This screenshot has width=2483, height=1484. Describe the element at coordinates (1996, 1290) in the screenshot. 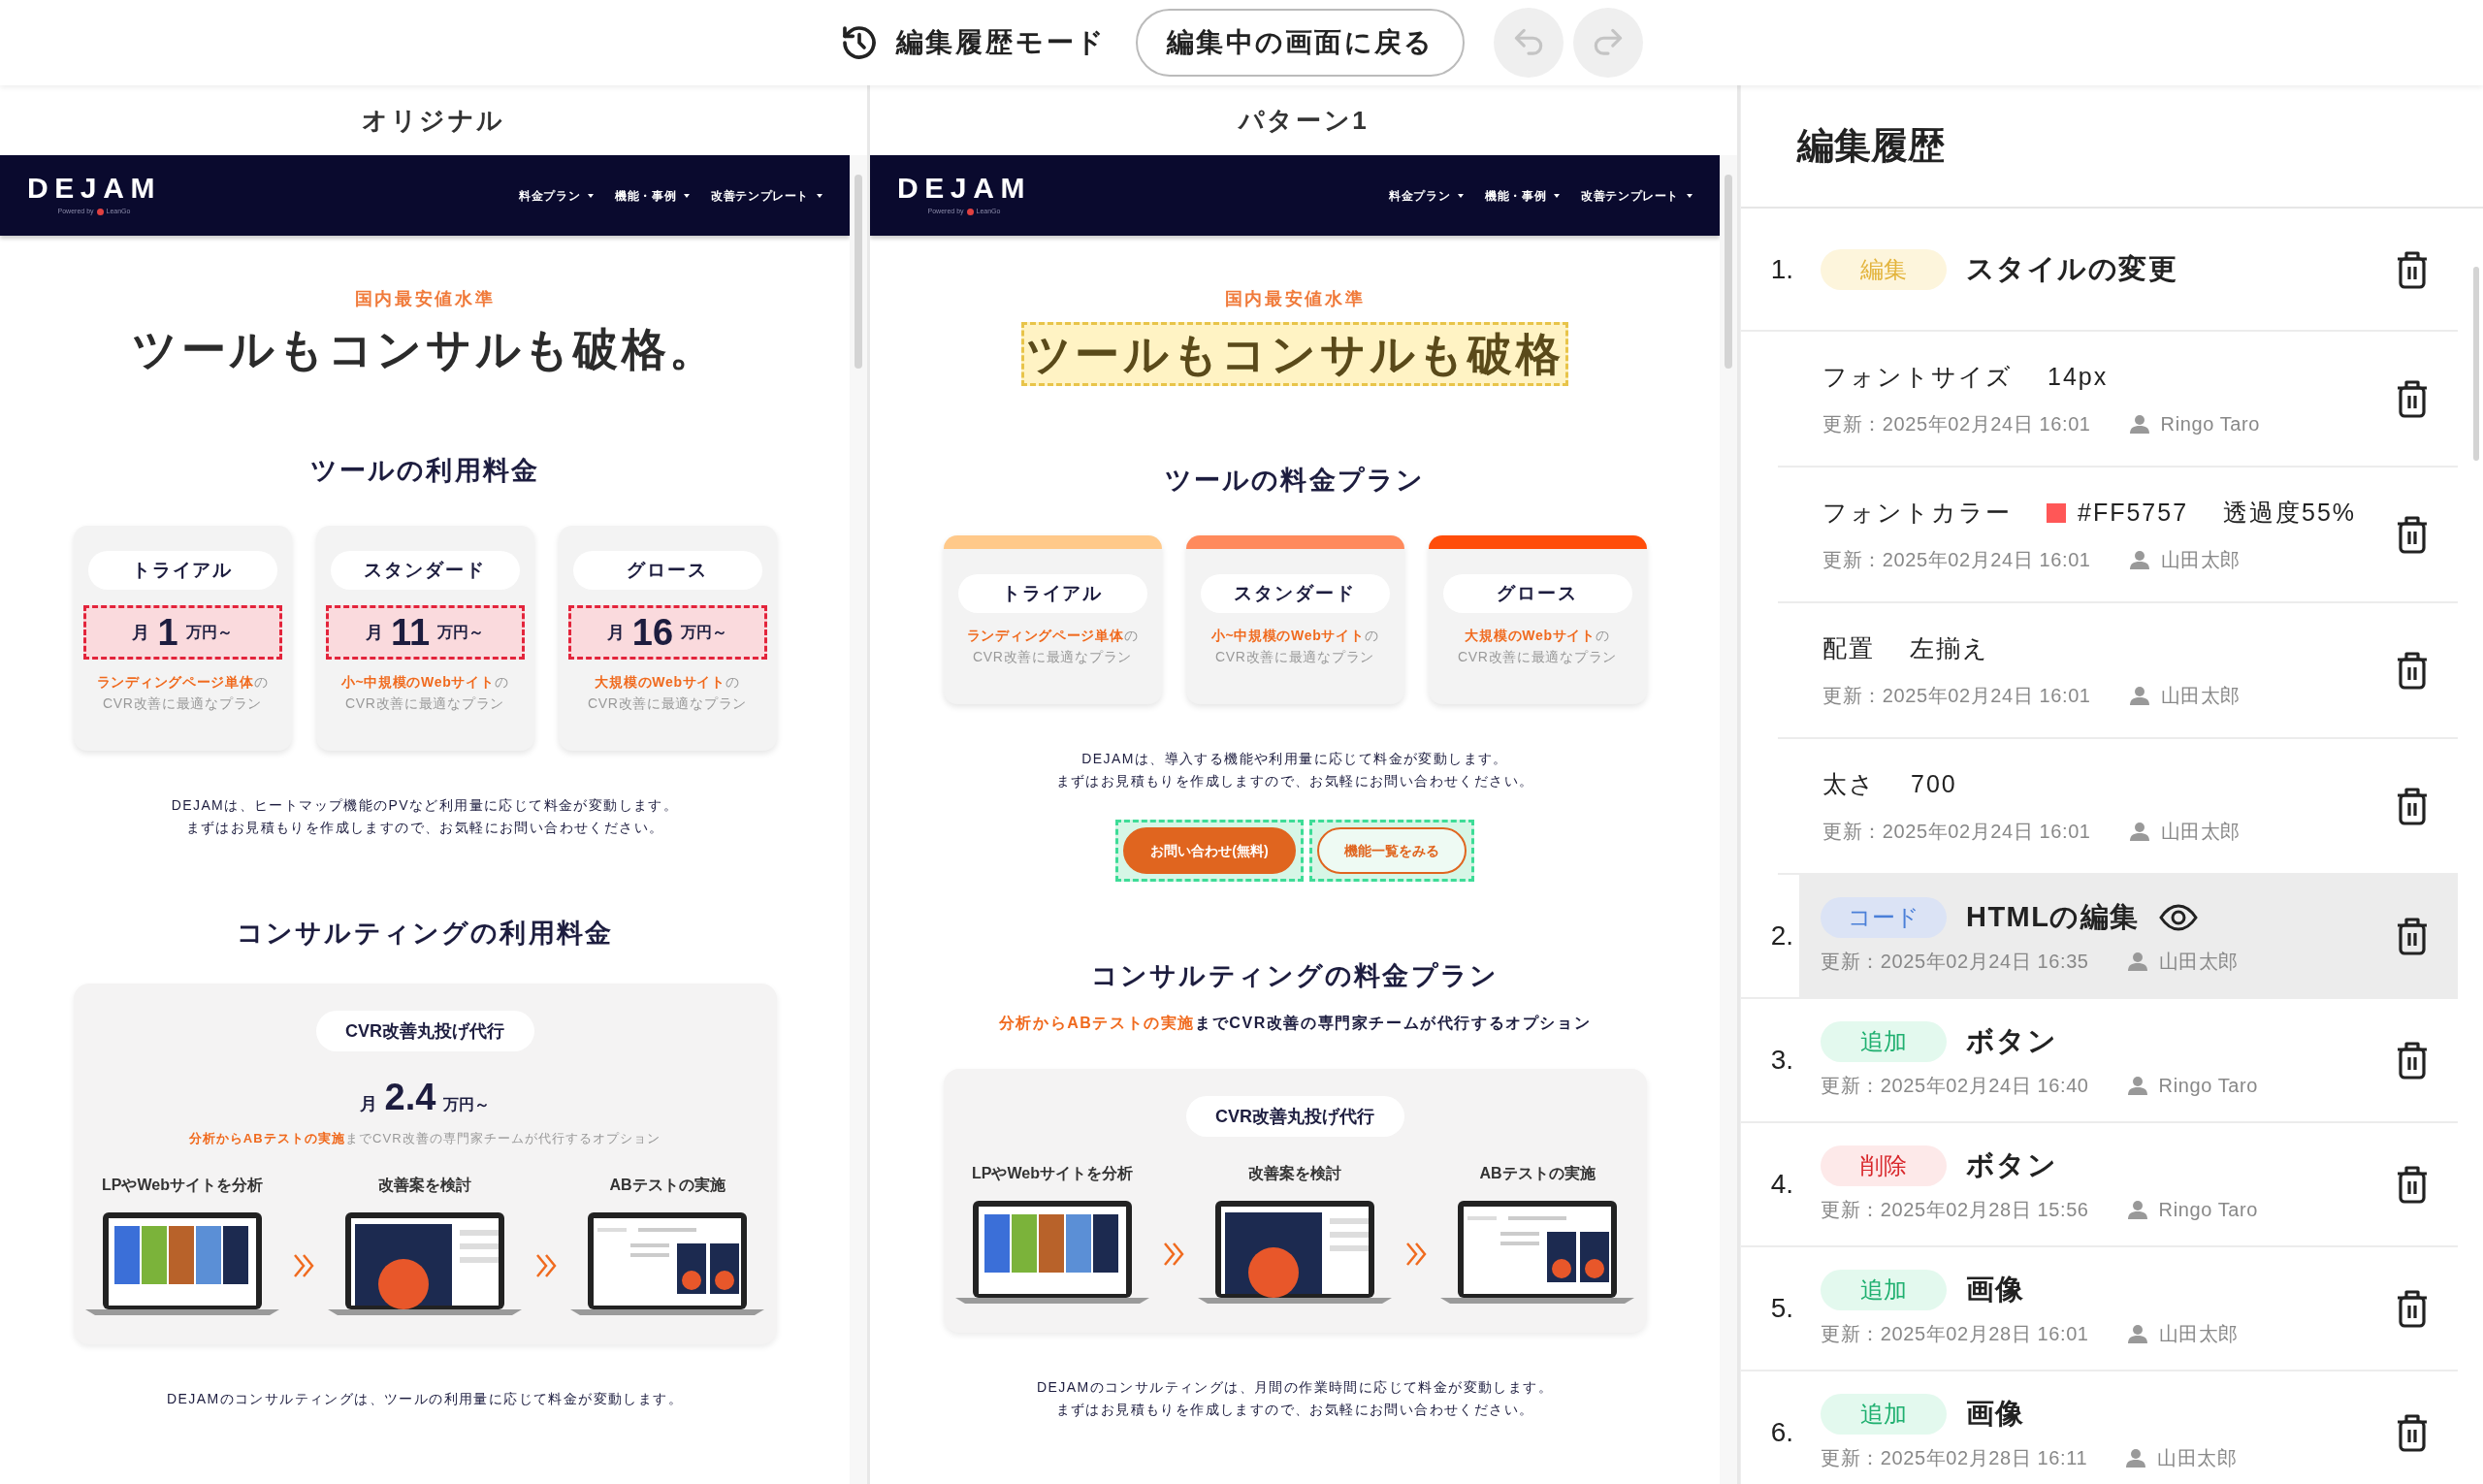

I see `item-title: 画像` at that location.